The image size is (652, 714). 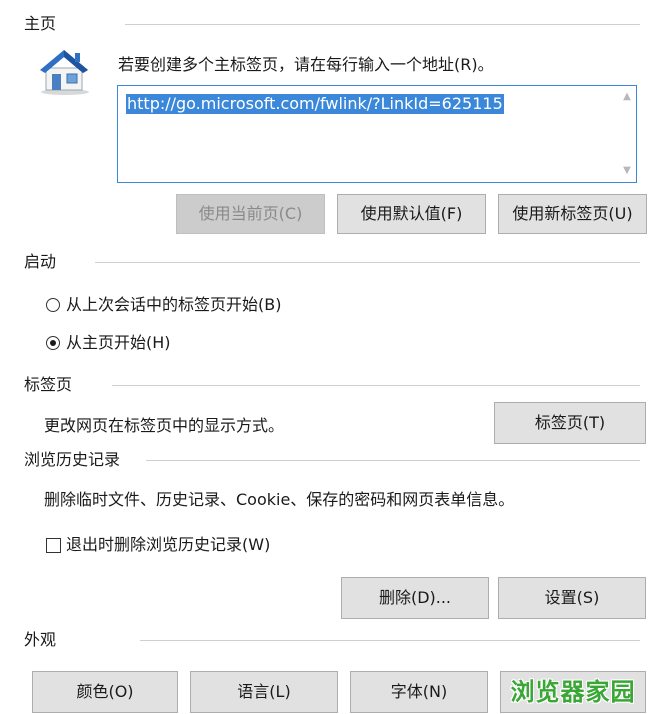 I want to click on startup-last-session-radio, so click(x=53, y=305).